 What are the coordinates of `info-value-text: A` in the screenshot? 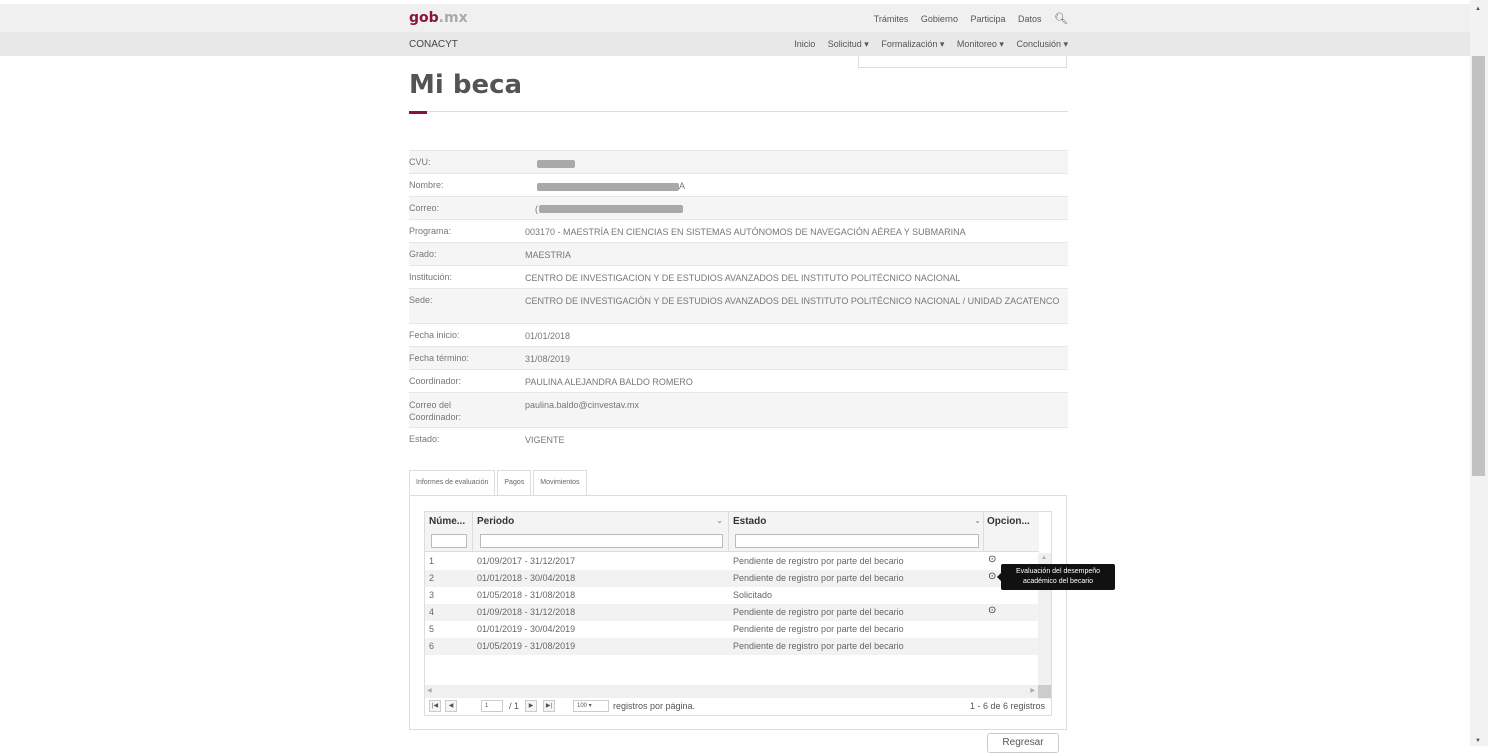 It's located at (682, 186).